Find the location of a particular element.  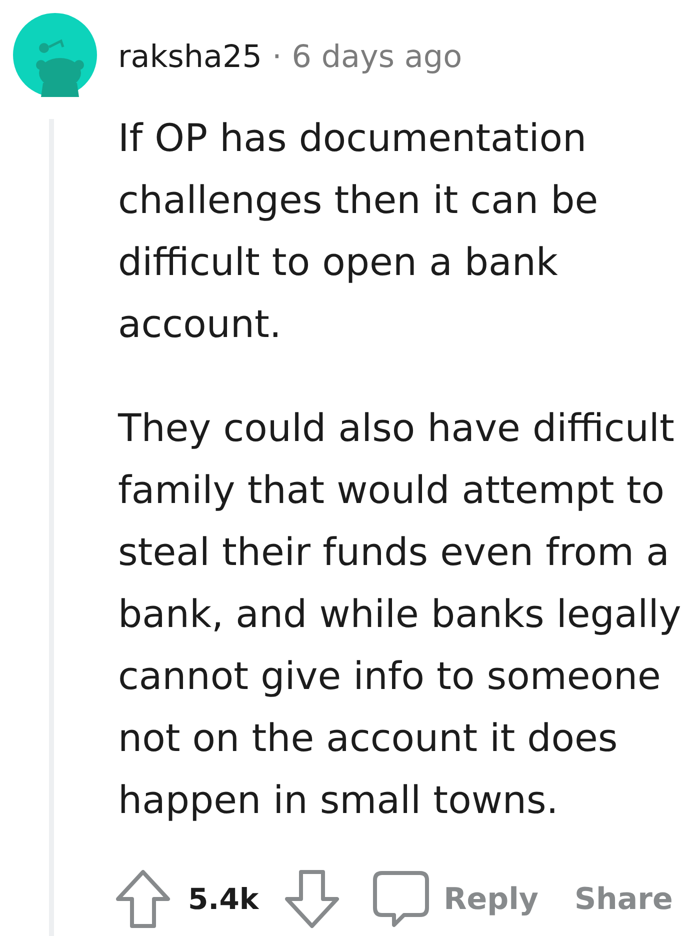

upvote-icon is located at coordinates (143, 899).